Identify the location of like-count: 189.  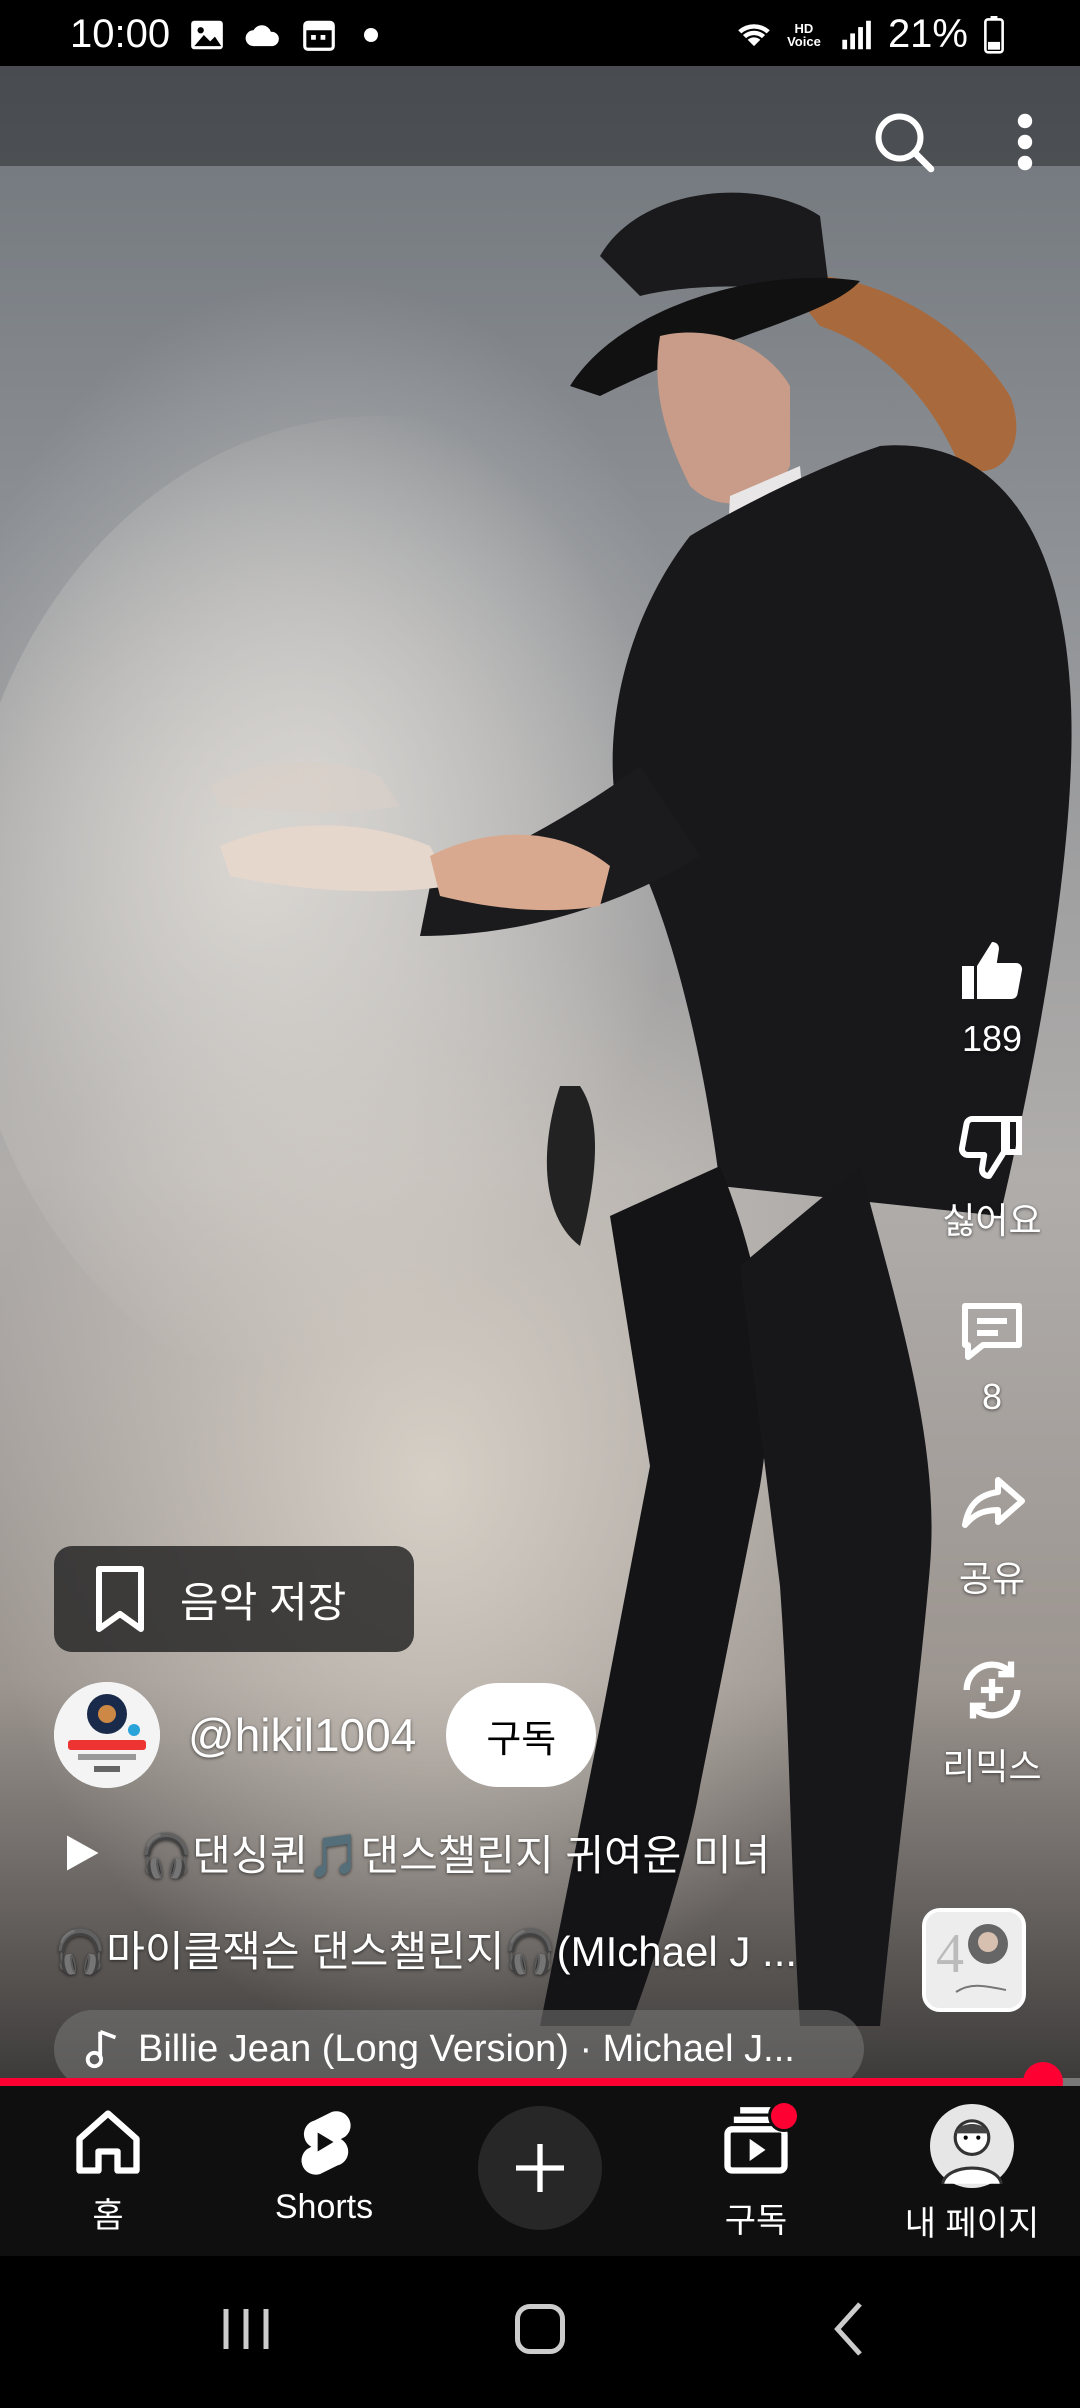
(992, 1038).